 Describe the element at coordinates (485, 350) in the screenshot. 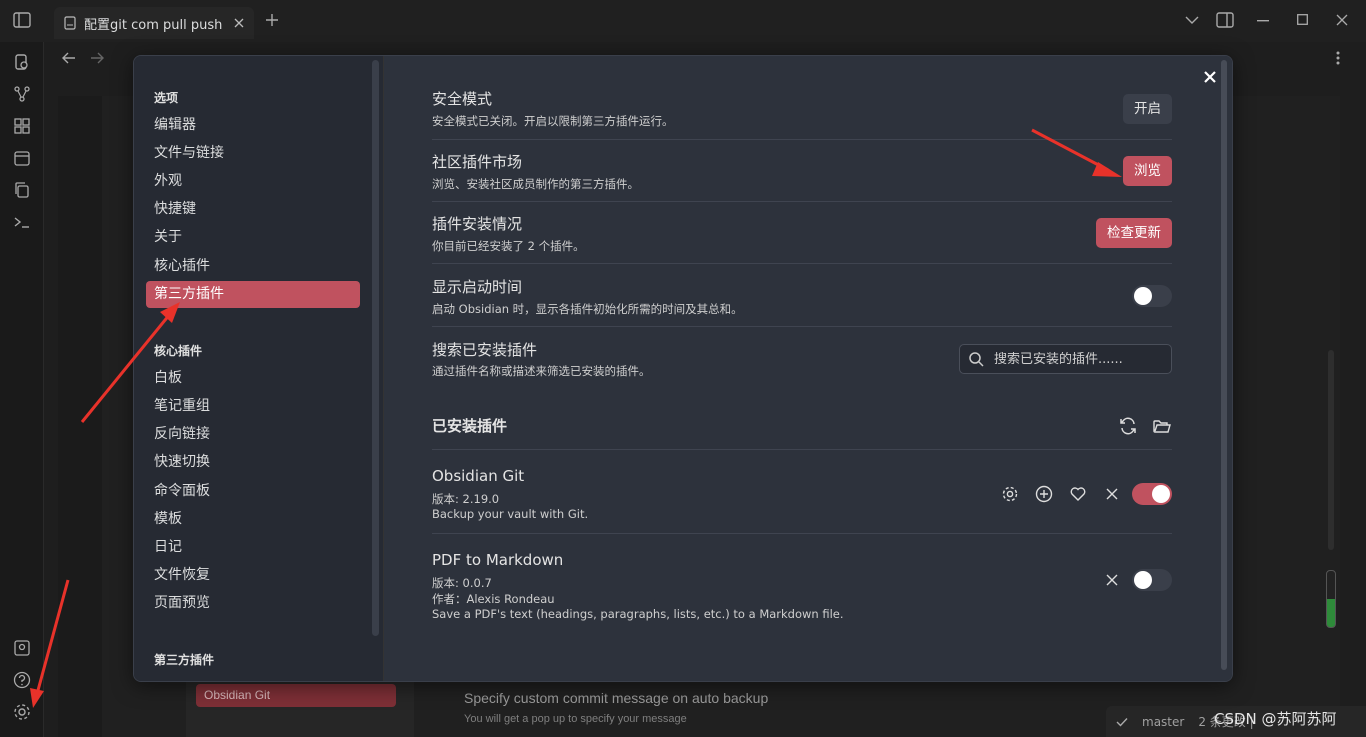

I see `setting-title: 搜索已安装插件` at that location.